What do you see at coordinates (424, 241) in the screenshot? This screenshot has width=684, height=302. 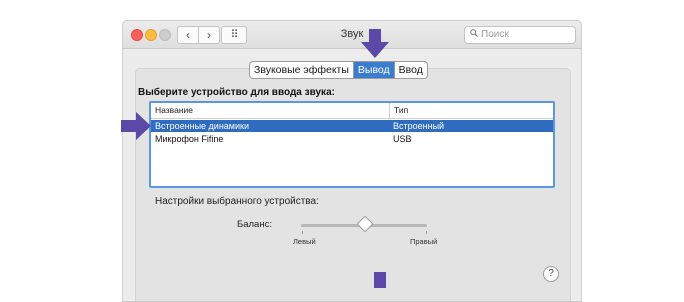 I see `balance-max-label: Правый` at bounding box center [424, 241].